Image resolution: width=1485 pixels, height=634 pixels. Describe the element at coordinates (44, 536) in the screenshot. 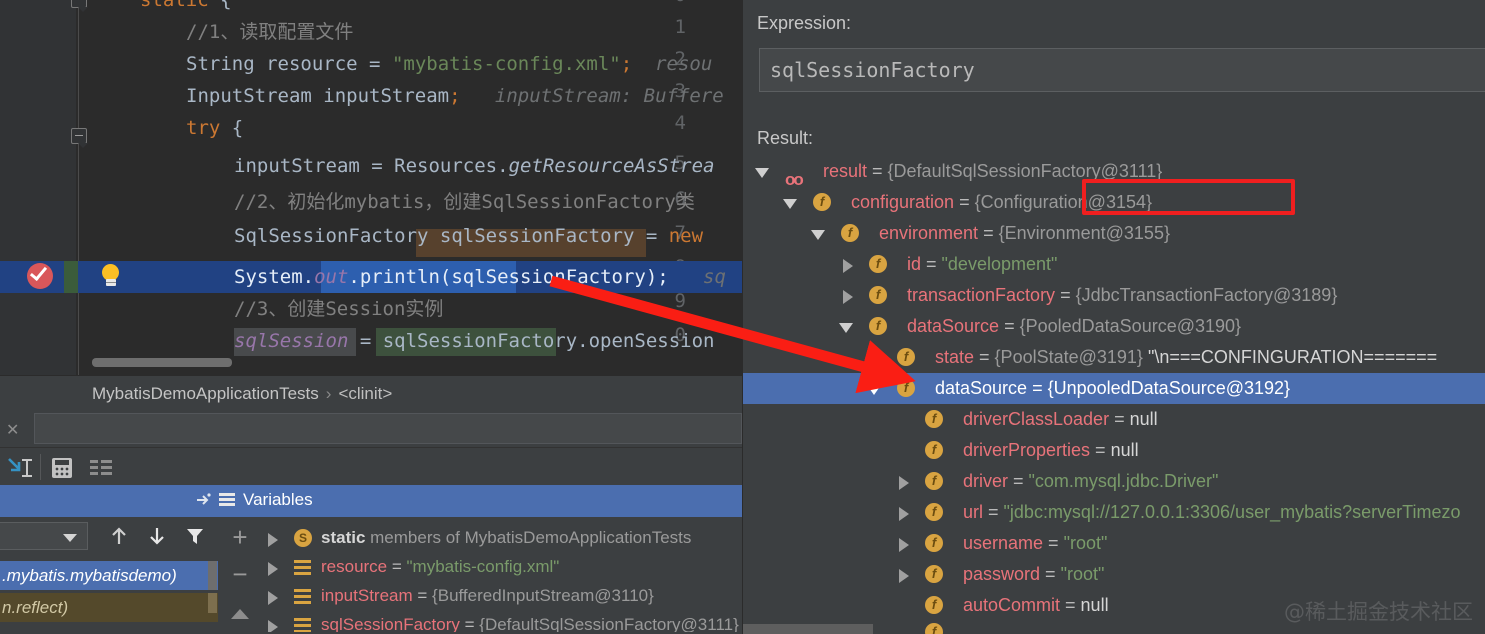

I see `thread-select-dropdown` at that location.